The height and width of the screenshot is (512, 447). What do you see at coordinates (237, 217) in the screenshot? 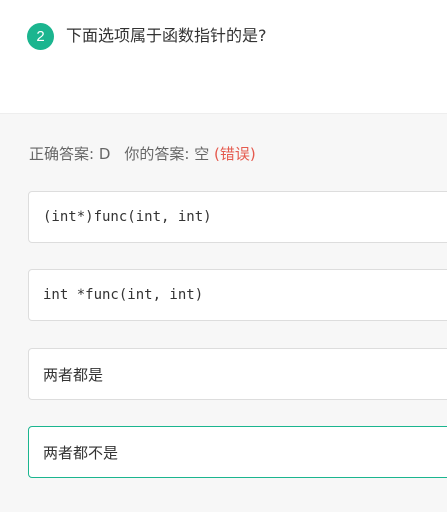
I see `option-a: (int*)func(int, int)` at bounding box center [237, 217].